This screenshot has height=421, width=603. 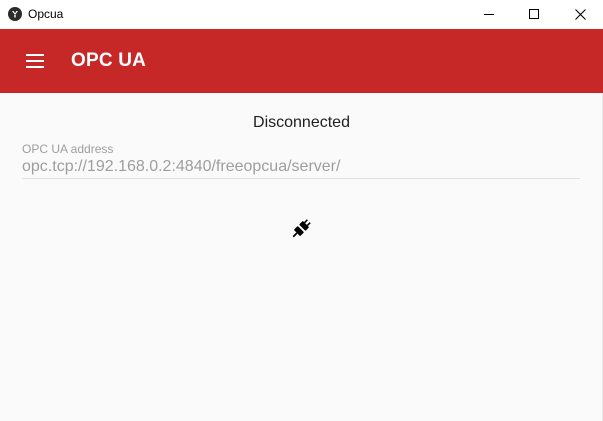 What do you see at coordinates (46, 14) in the screenshot?
I see `window-title: Opcua` at bounding box center [46, 14].